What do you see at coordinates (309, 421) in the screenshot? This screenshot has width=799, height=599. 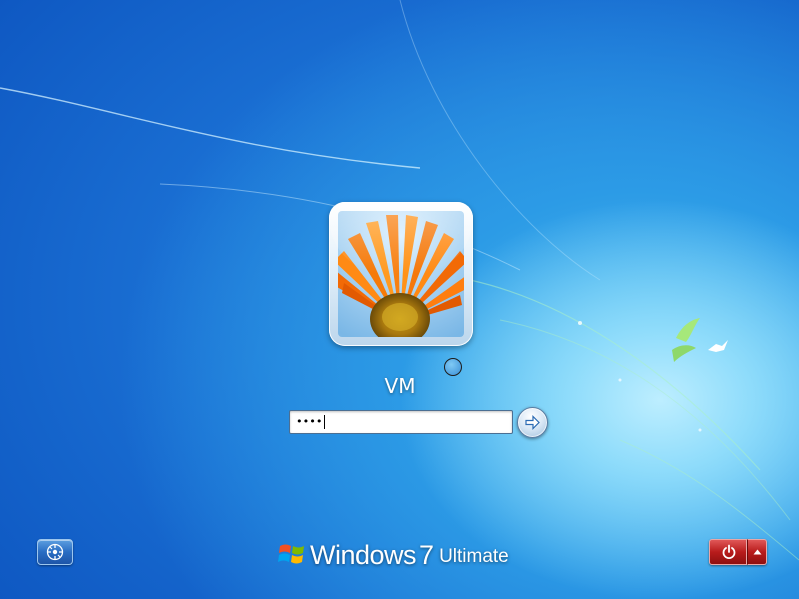 I see `password-value: ••••` at bounding box center [309, 421].